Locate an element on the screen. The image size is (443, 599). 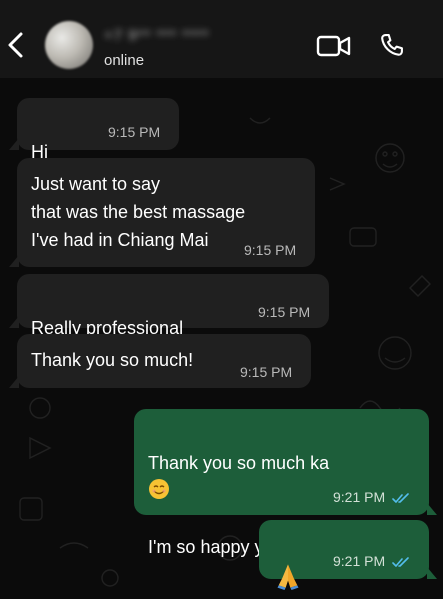
chat-header: +7 9** *** **** online is located at coordinates (221, 39).